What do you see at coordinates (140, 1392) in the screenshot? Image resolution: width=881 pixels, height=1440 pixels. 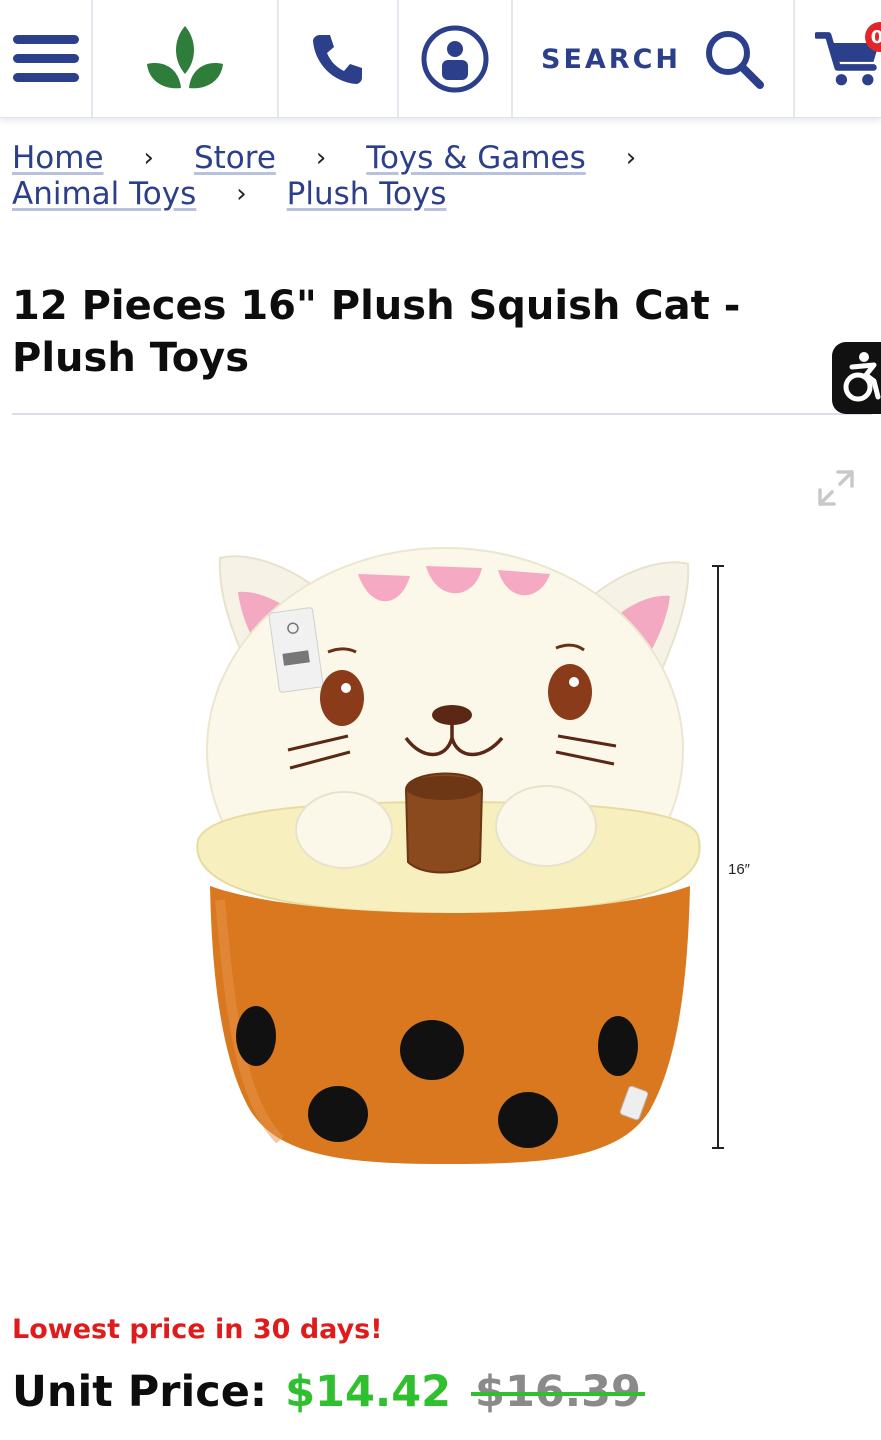 I see `unit-price-label: Unit Price:` at bounding box center [140, 1392].